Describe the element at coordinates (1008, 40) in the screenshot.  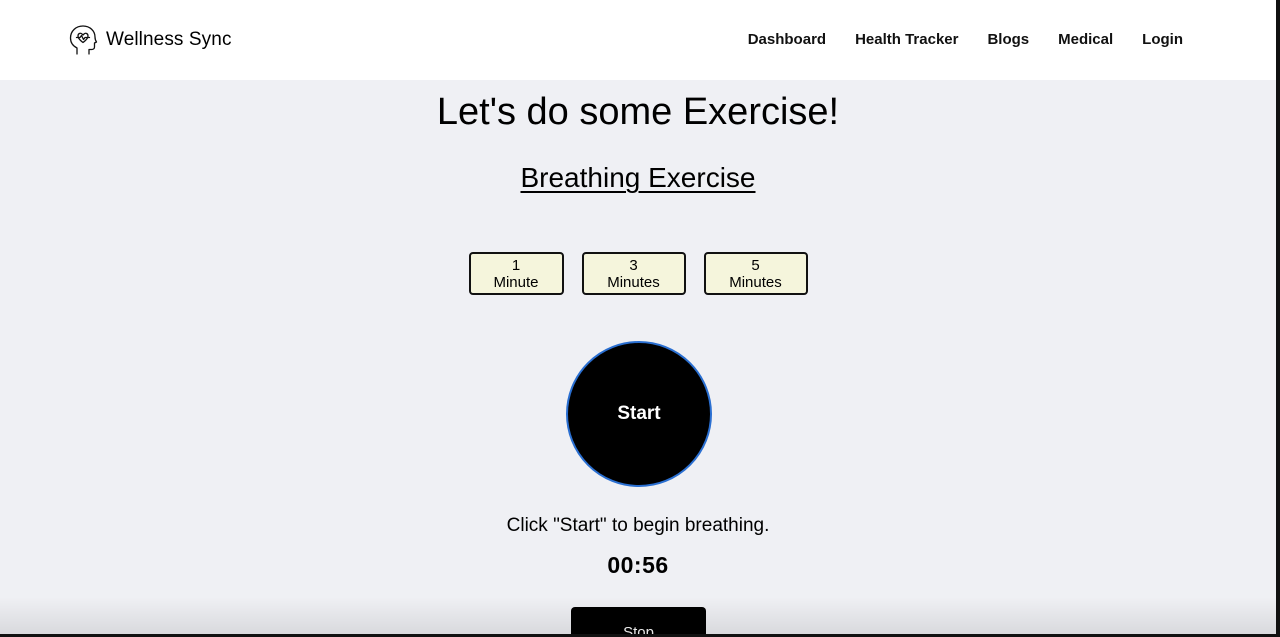
I see `nav-blogs: Blogs` at that location.